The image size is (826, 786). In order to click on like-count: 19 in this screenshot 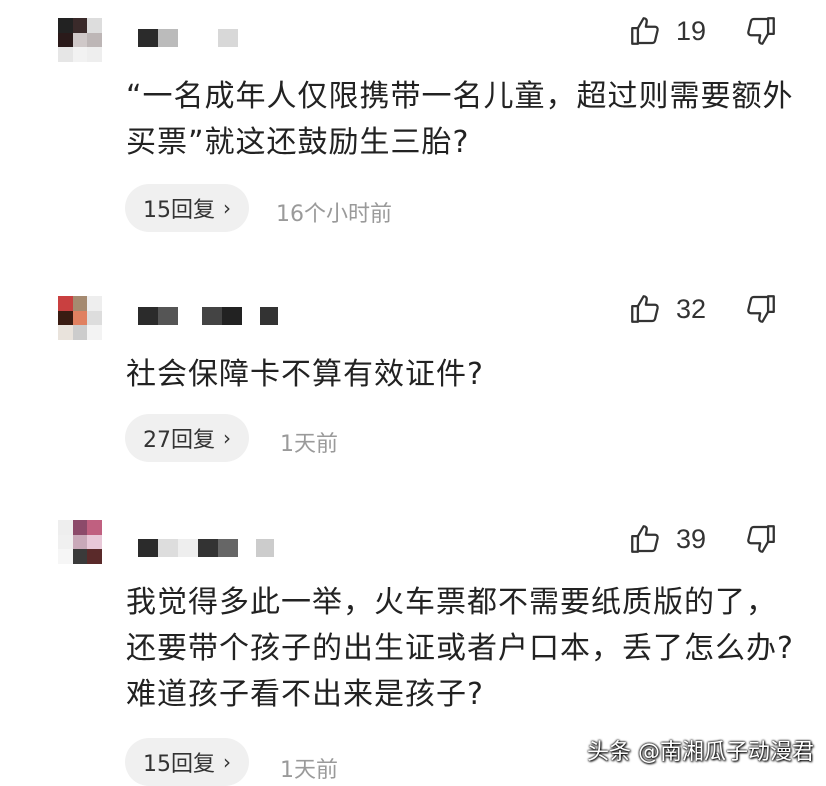, I will do `click(690, 30)`.